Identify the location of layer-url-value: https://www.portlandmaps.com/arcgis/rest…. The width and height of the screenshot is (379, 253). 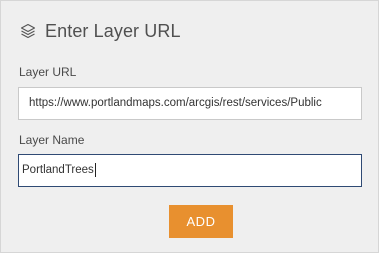
(175, 103).